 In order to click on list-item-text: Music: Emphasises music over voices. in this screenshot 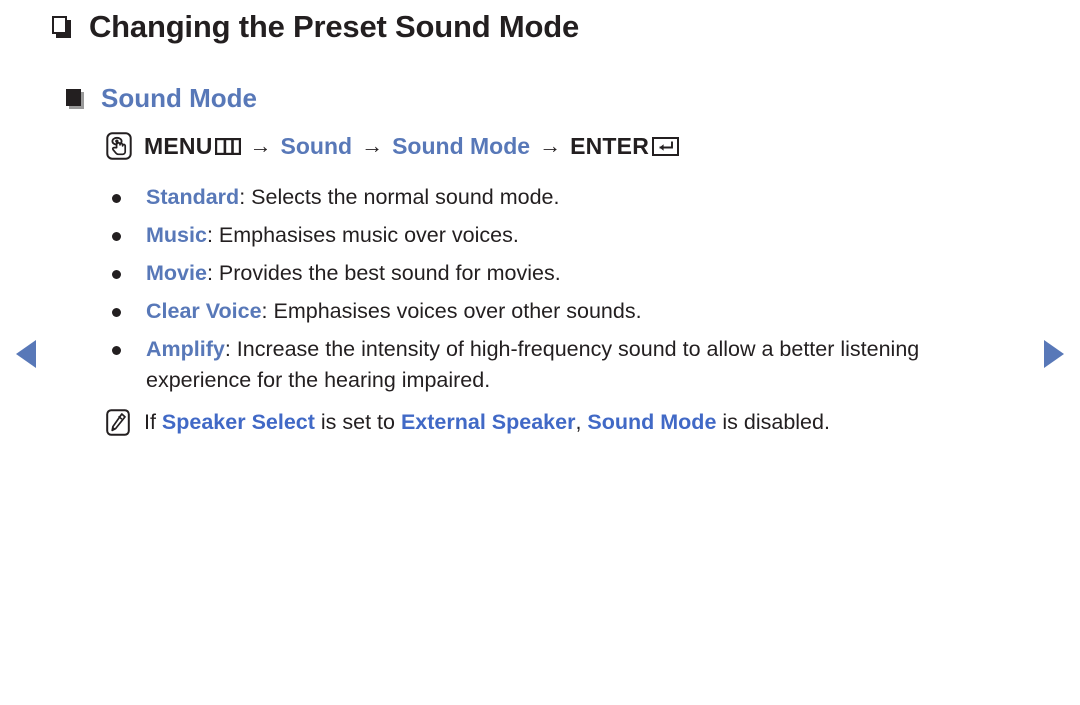, I will do `click(332, 235)`.